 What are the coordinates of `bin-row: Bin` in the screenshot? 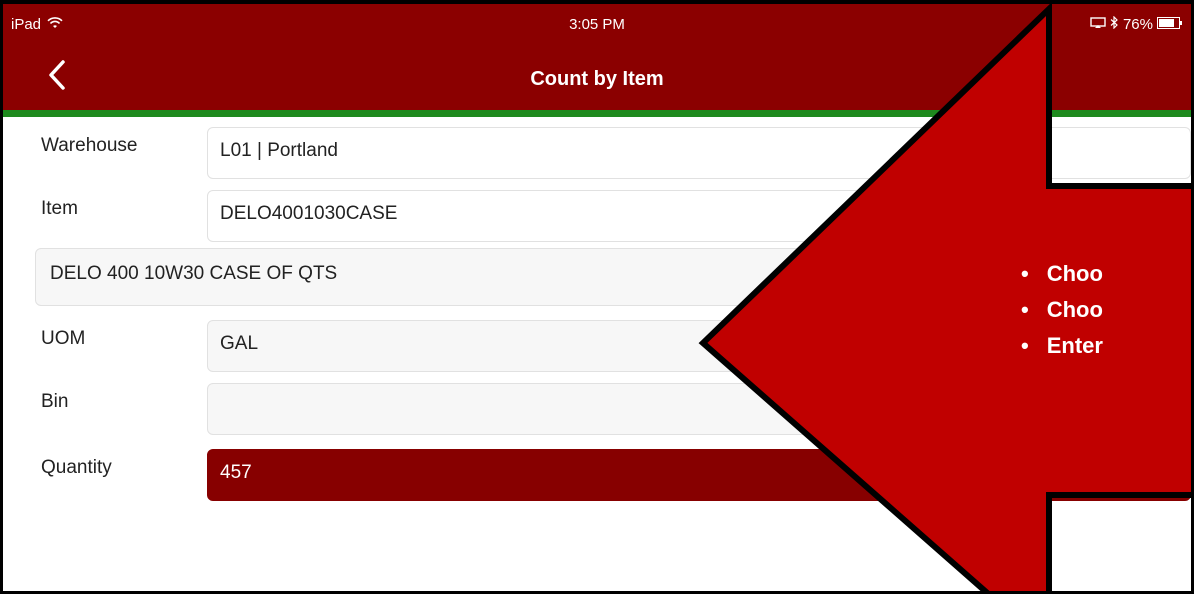 It's located at (604, 404).